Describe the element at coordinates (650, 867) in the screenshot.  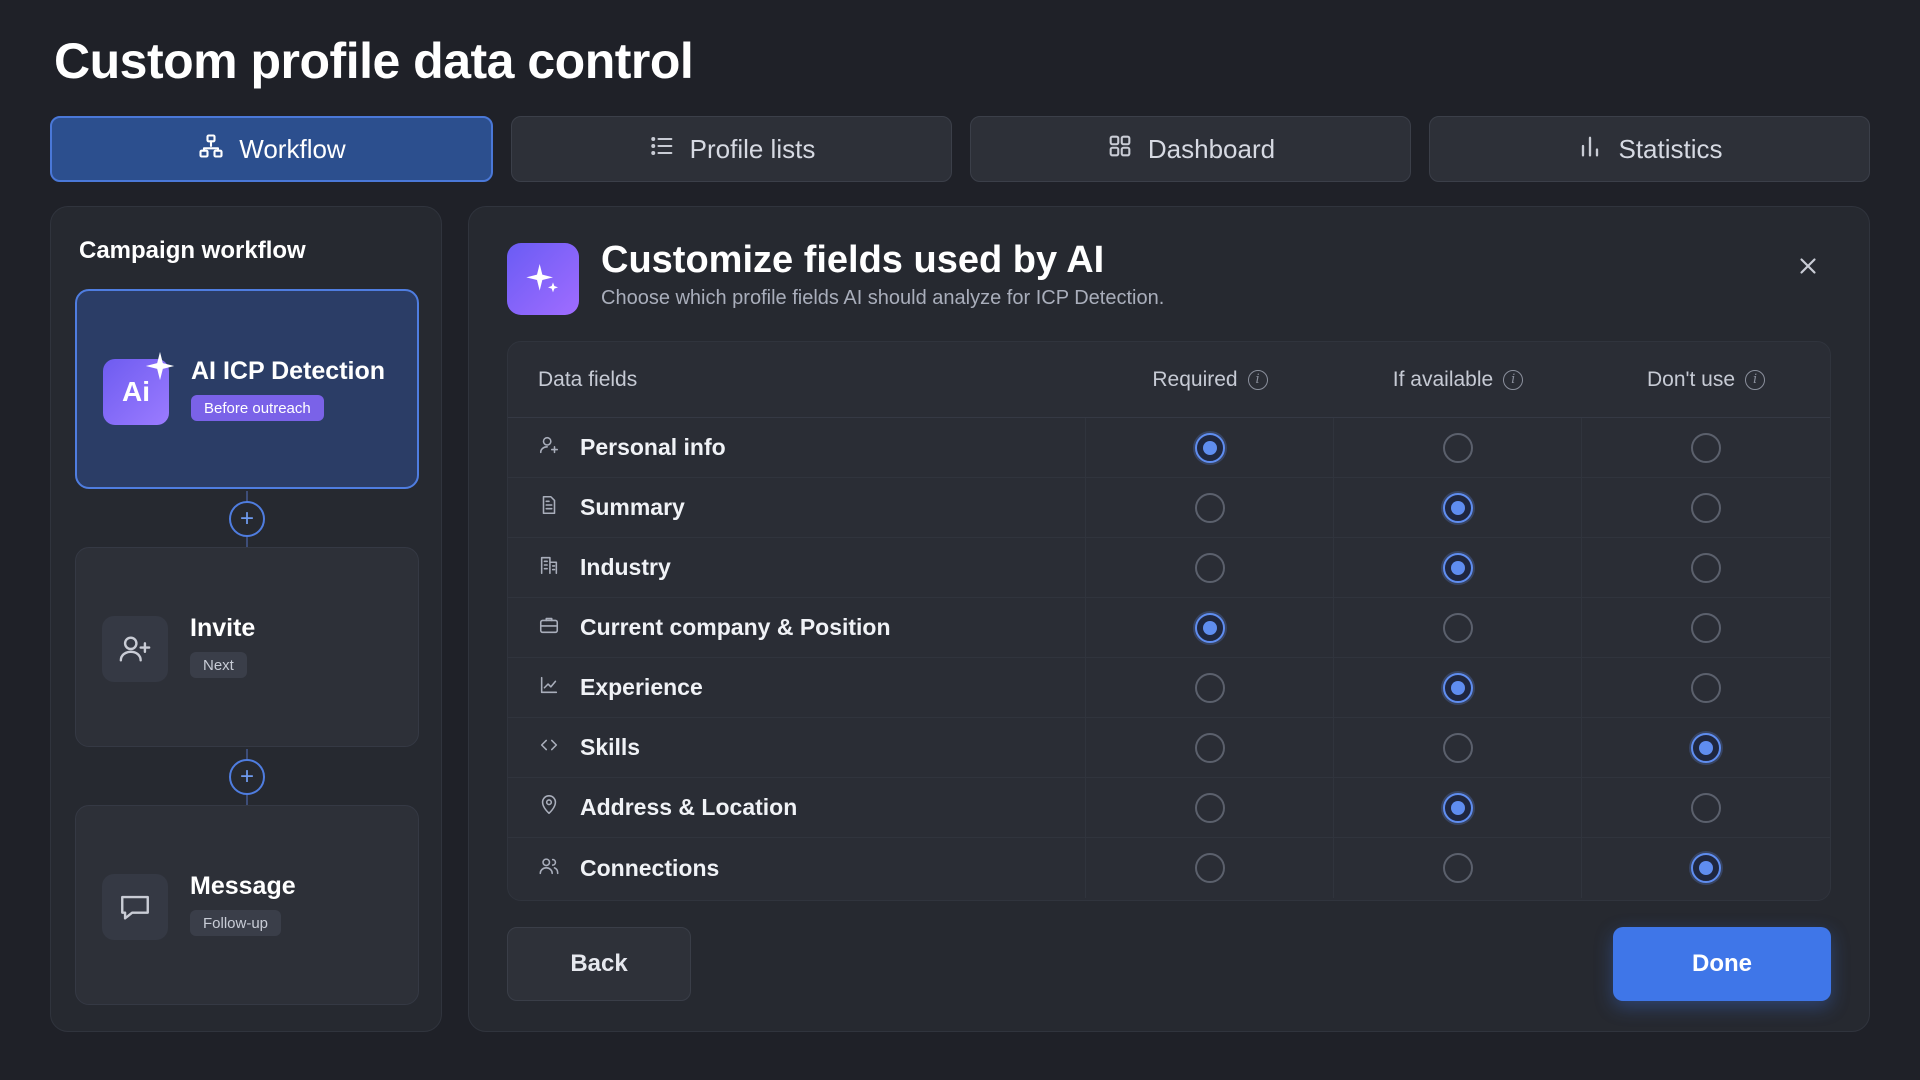
I see `field-label: Connections` at that location.